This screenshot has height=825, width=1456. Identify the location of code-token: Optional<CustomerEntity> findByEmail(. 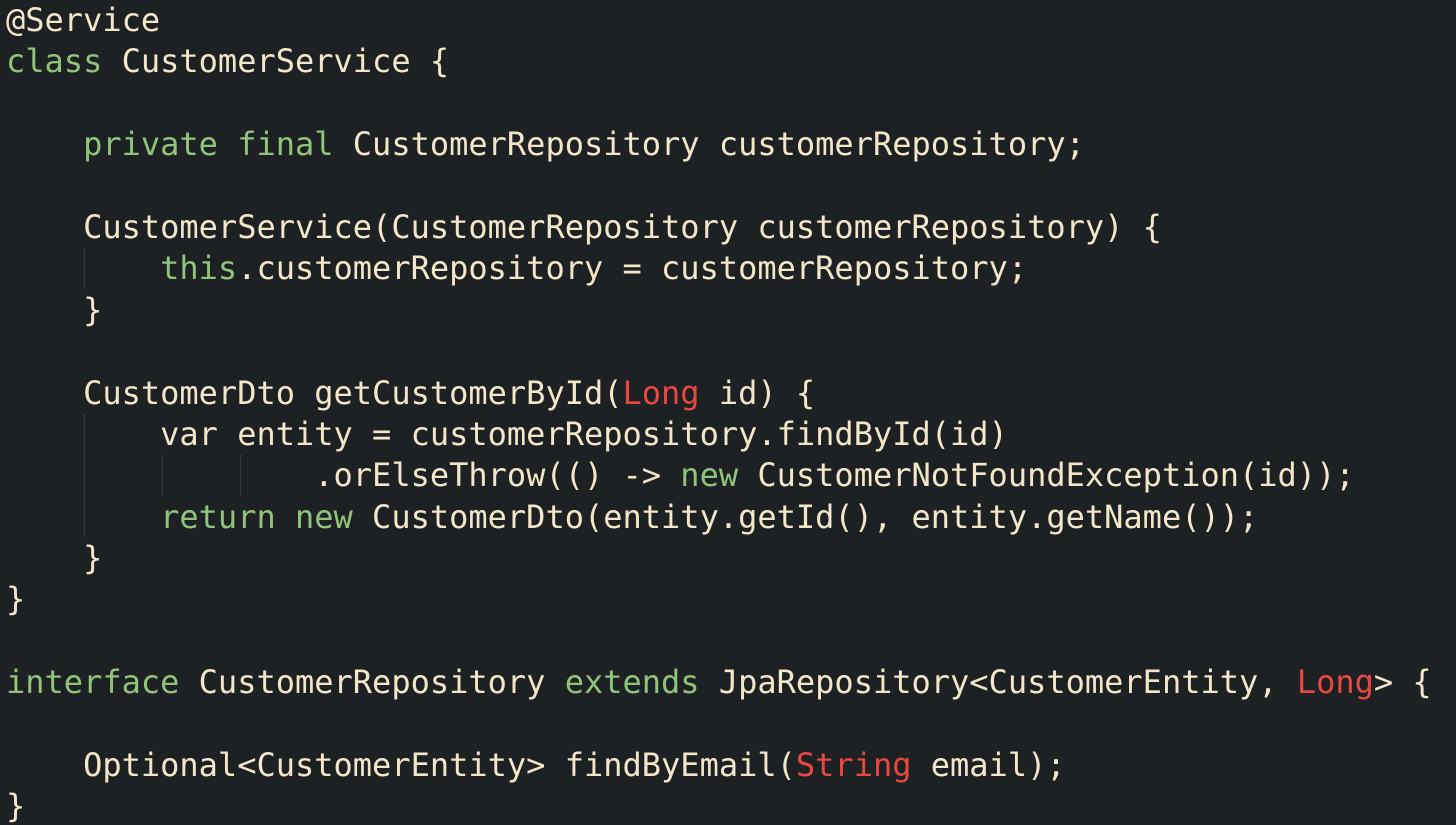
(401, 765).